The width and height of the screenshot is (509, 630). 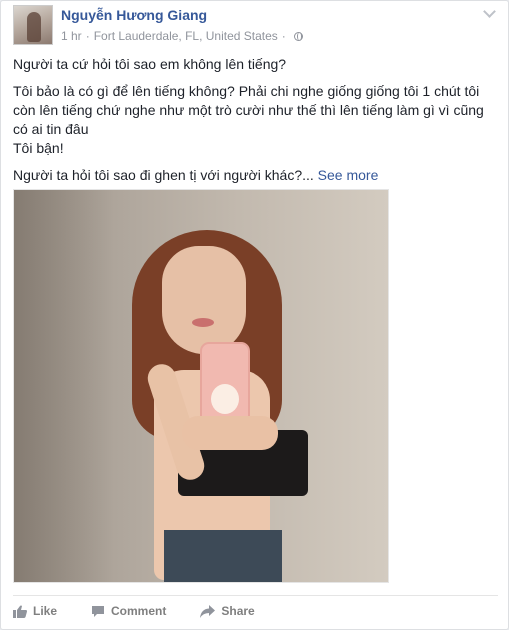 I want to click on comment-button: Comment, so click(x=128, y=611).